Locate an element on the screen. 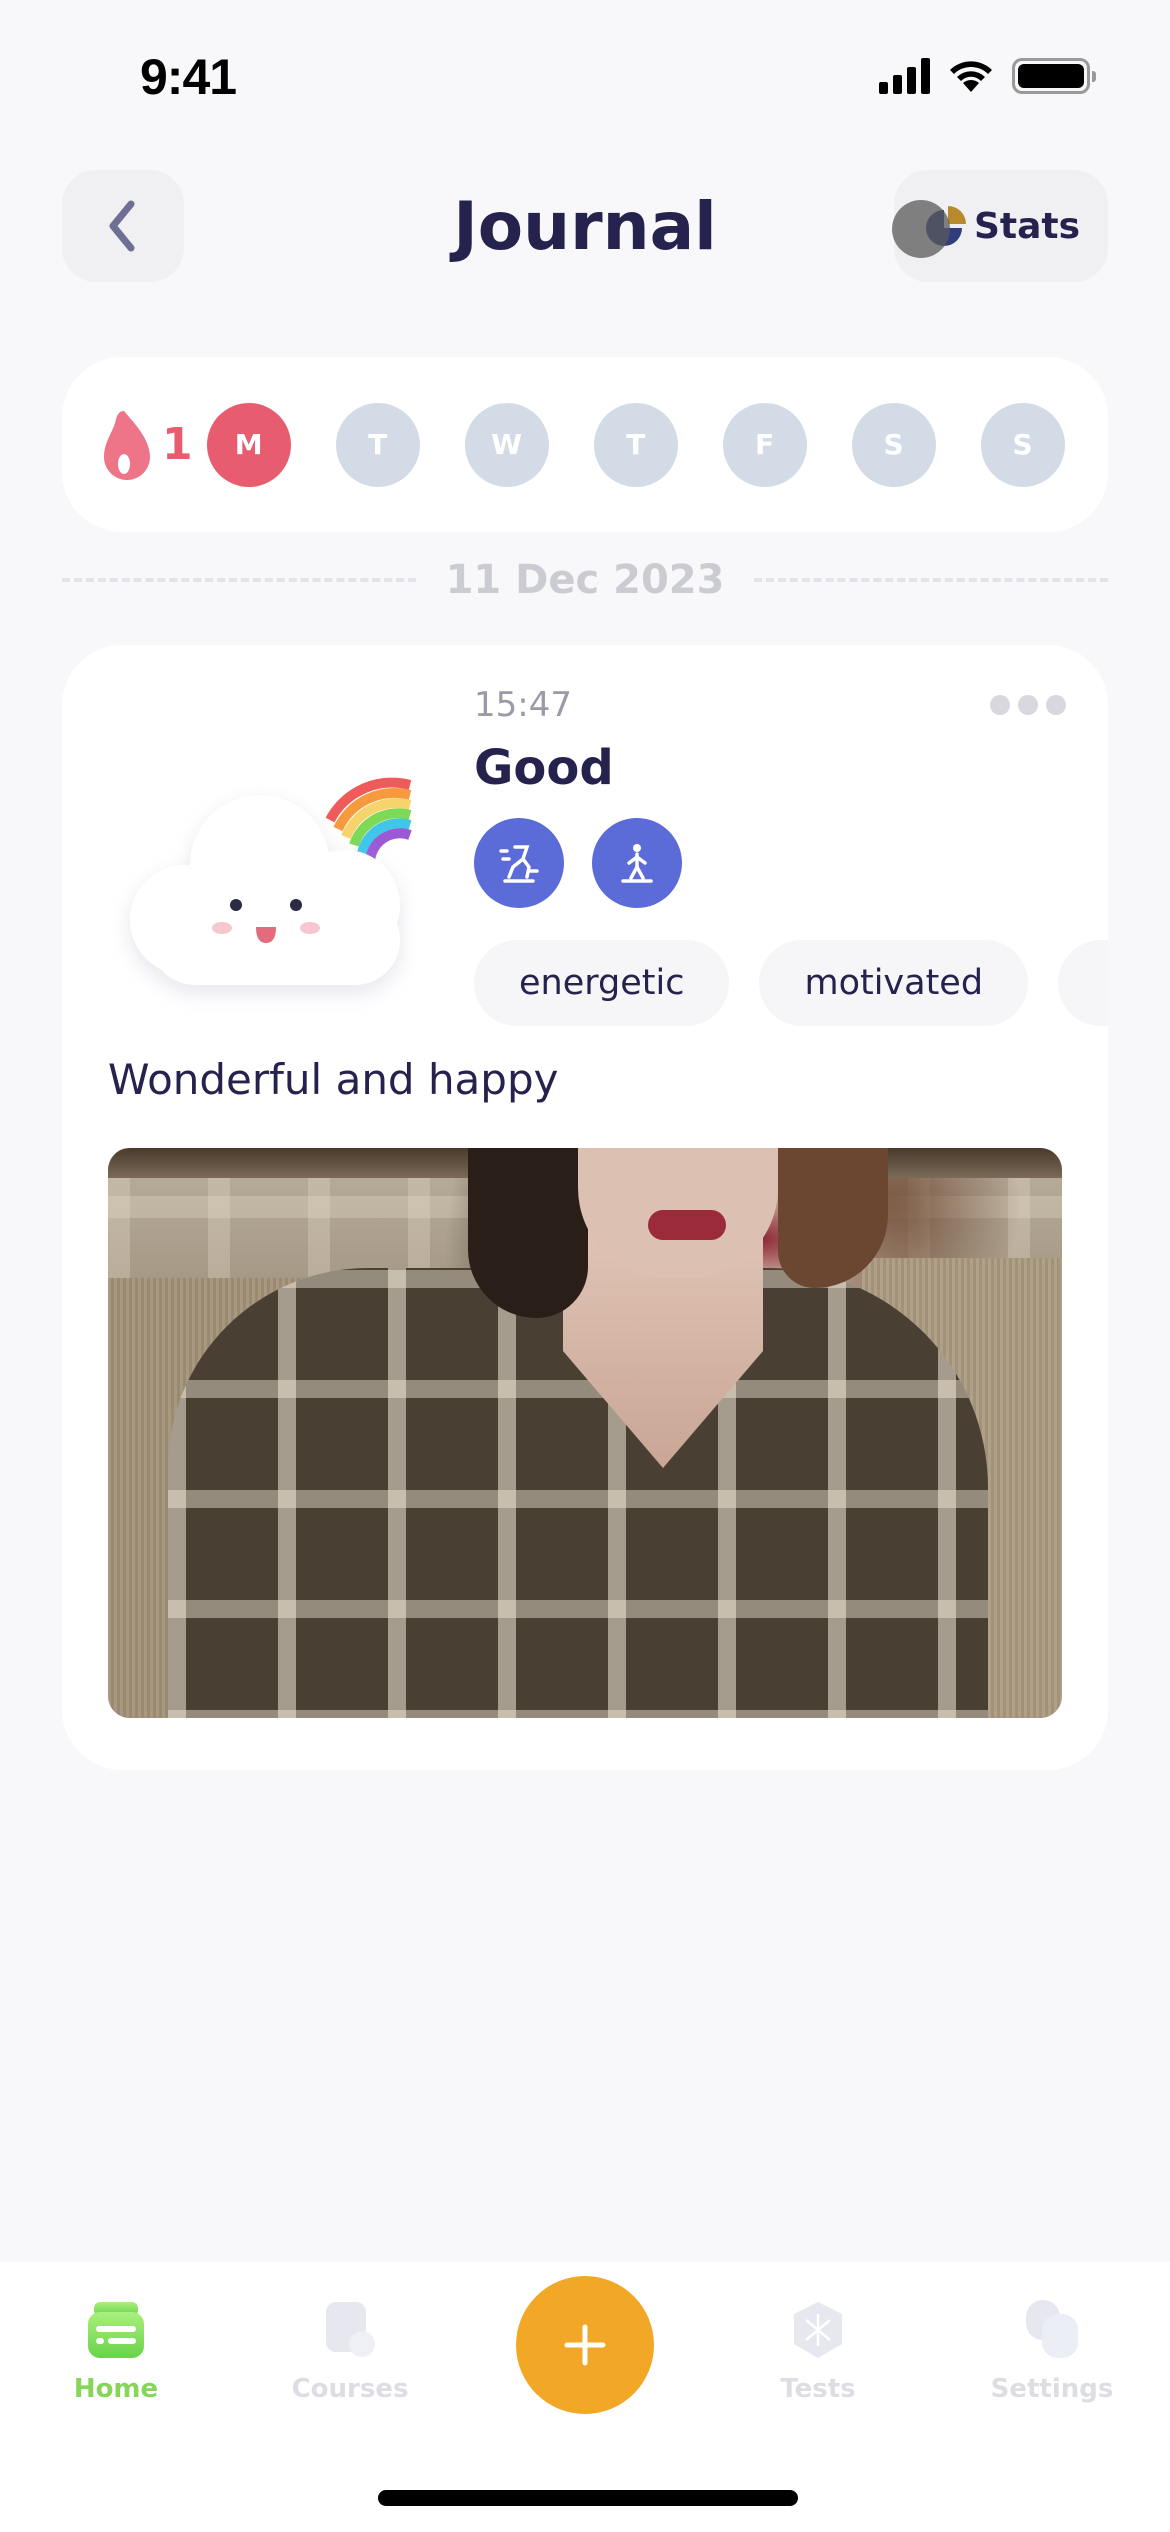 This screenshot has width=1170, height=2532. day-thursday: T is located at coordinates (635, 444).